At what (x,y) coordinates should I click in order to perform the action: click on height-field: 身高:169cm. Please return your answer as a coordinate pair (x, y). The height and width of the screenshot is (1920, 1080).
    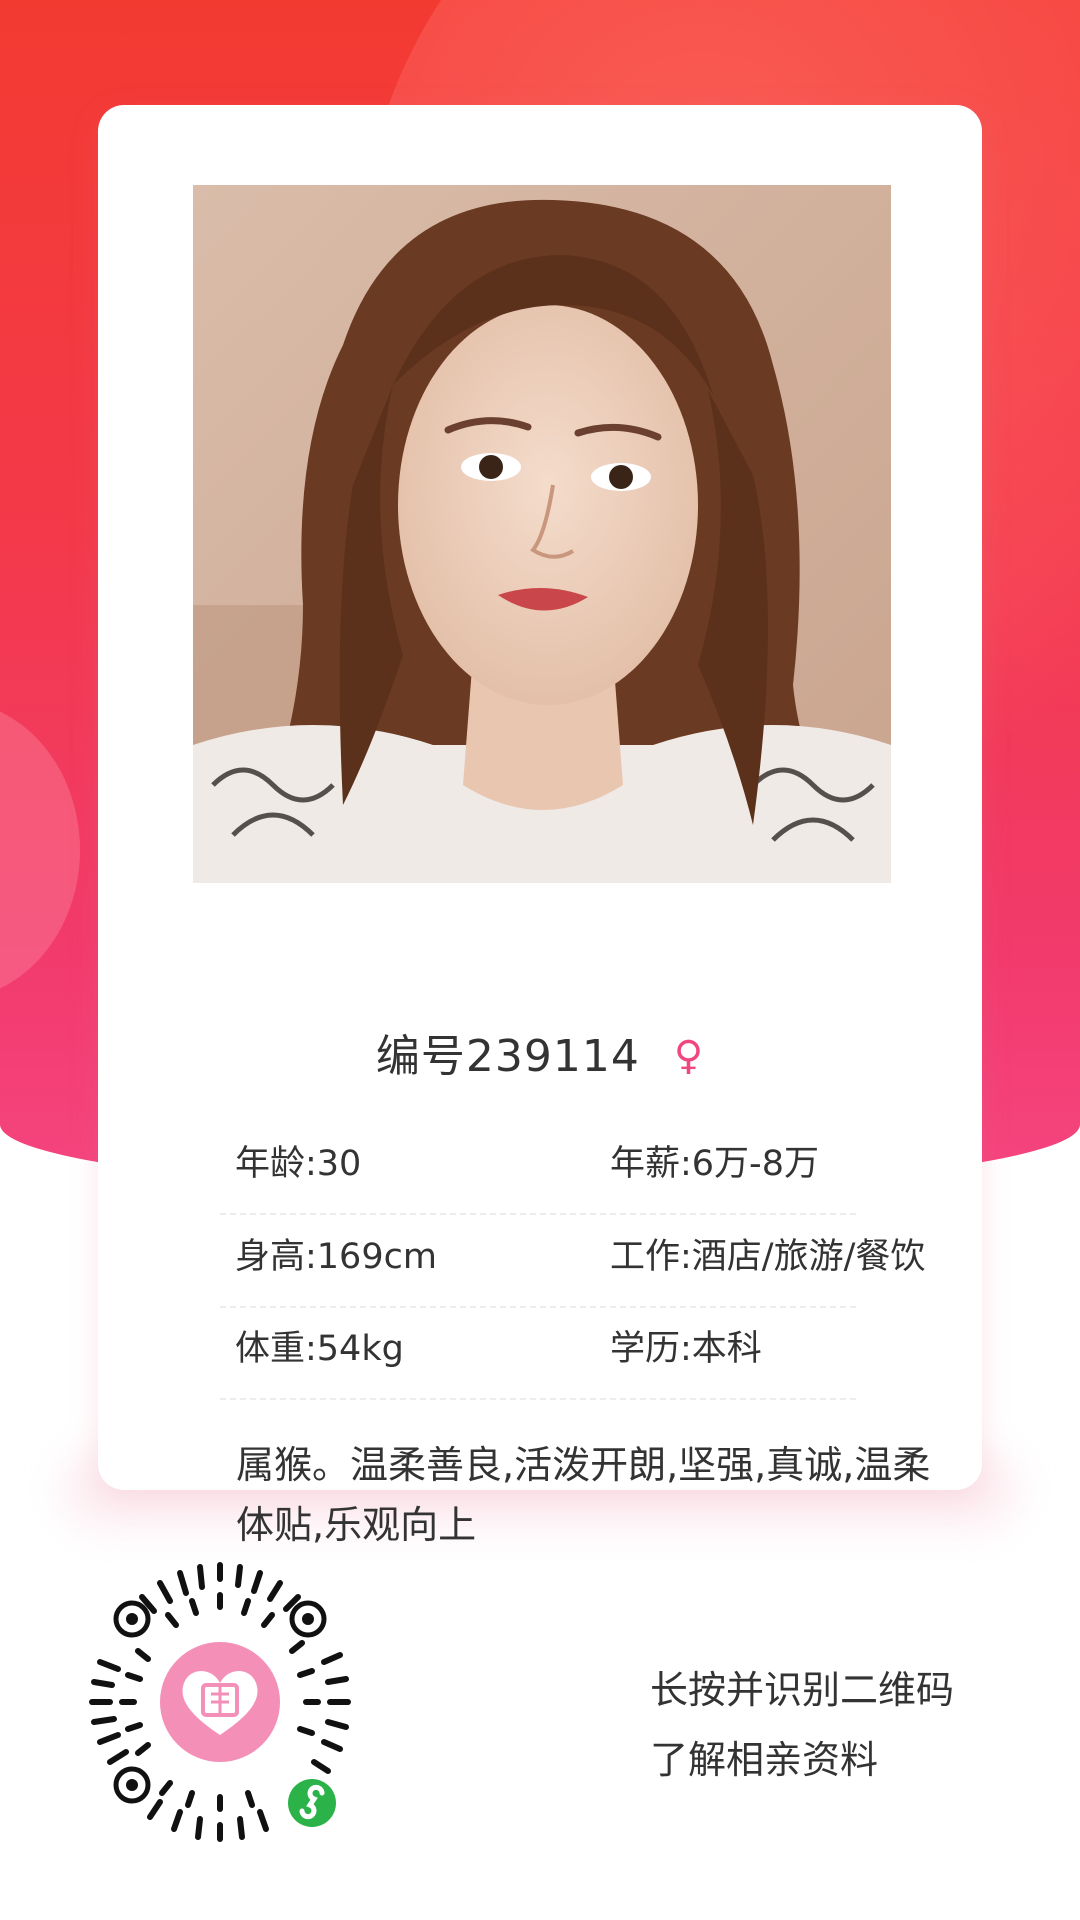
    Looking at the image, I should click on (336, 1257).